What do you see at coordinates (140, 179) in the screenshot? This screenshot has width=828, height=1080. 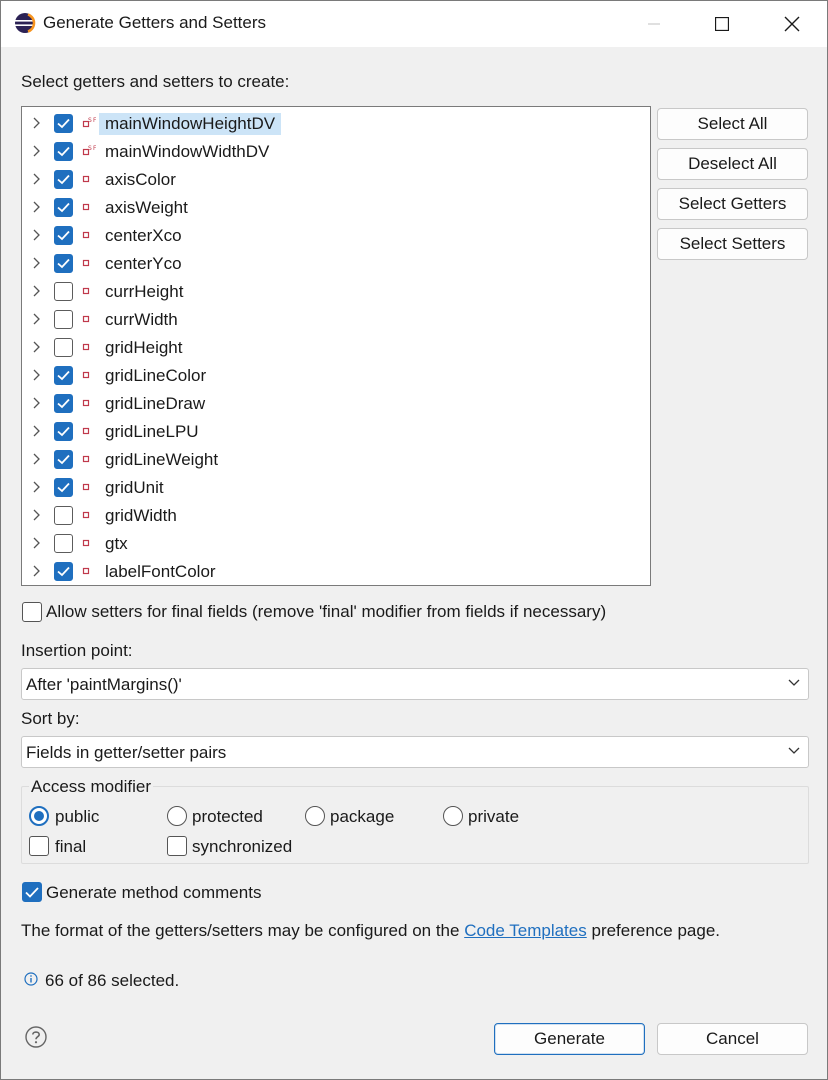 I see `field-name: axisColor` at bounding box center [140, 179].